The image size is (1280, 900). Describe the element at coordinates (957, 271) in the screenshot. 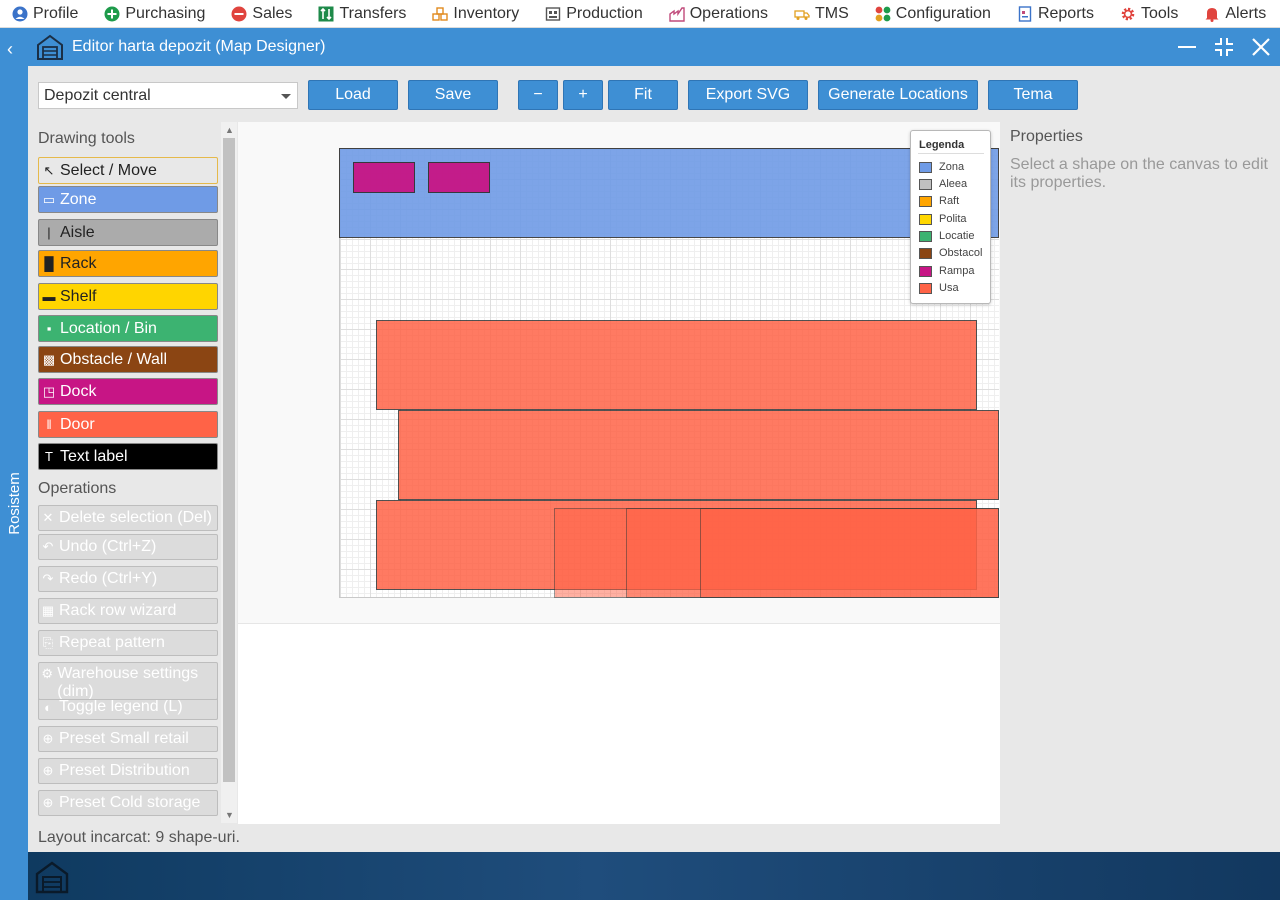

I see `legend-label: Rampa` at that location.